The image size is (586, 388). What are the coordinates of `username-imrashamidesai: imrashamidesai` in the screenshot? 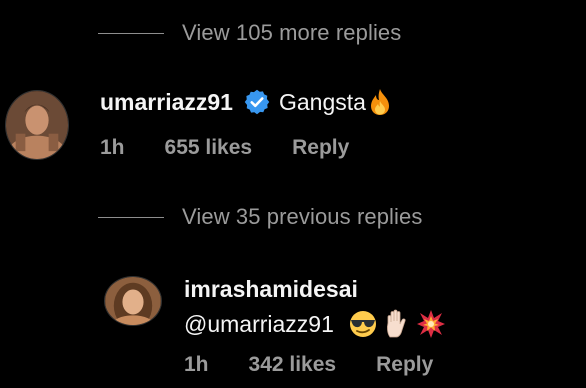 It's located at (271, 289).